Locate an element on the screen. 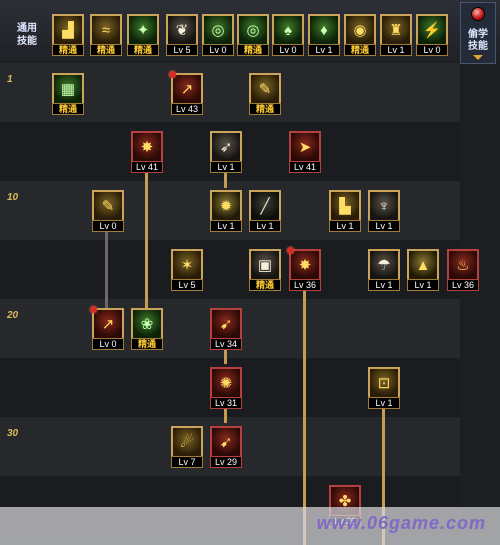 This screenshot has width=500, height=545. skill-slot: ▟ 精通 is located at coordinates (68, 35).